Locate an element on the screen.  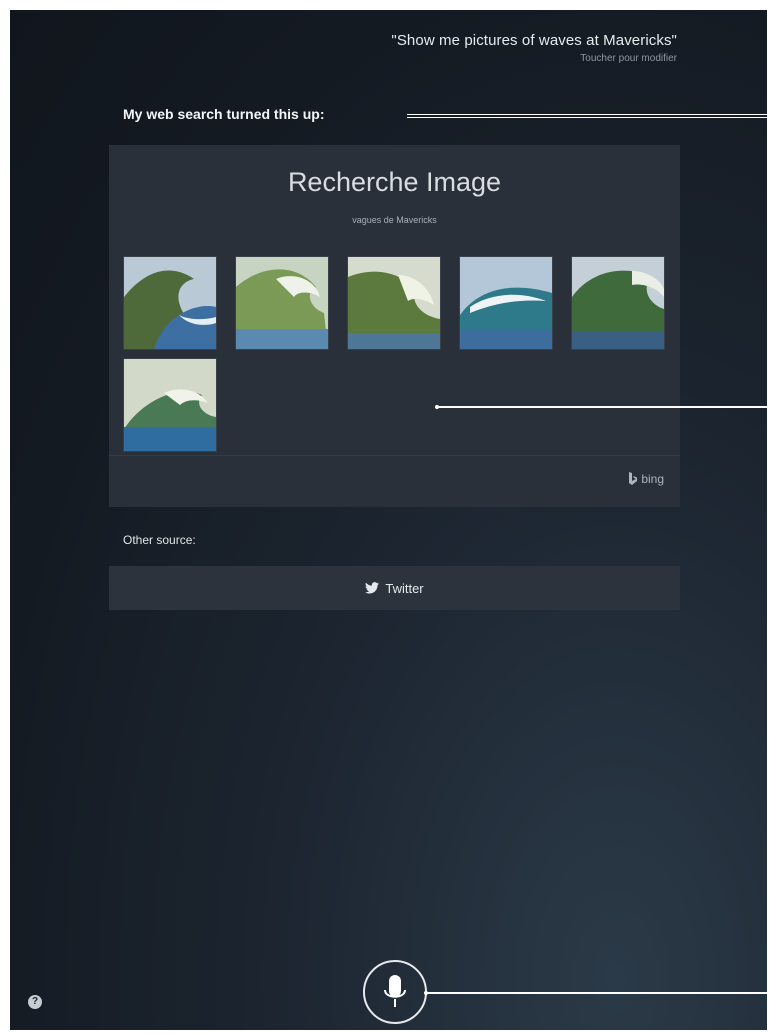
card-subtitle: vagues de Mavericks is located at coordinates (394, 220).